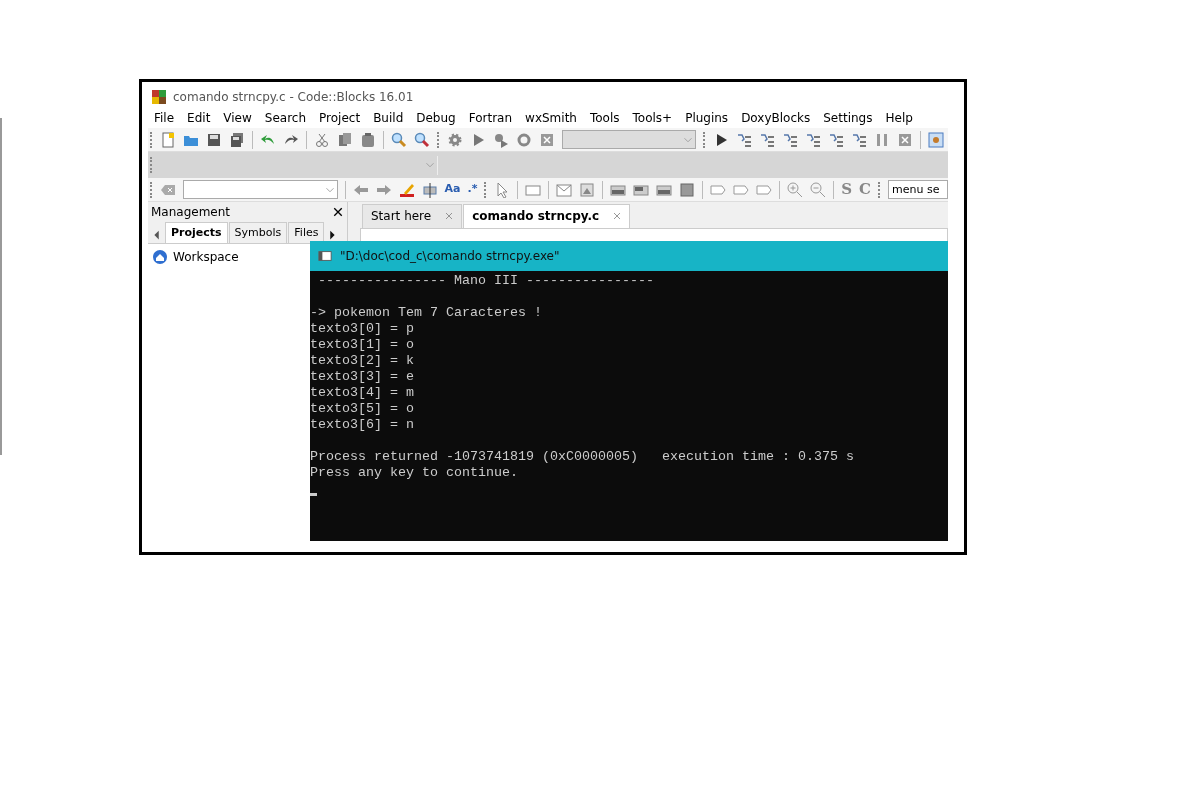 The height and width of the screenshot is (800, 1200). I want to click on magnifier-icon, so click(399, 139).